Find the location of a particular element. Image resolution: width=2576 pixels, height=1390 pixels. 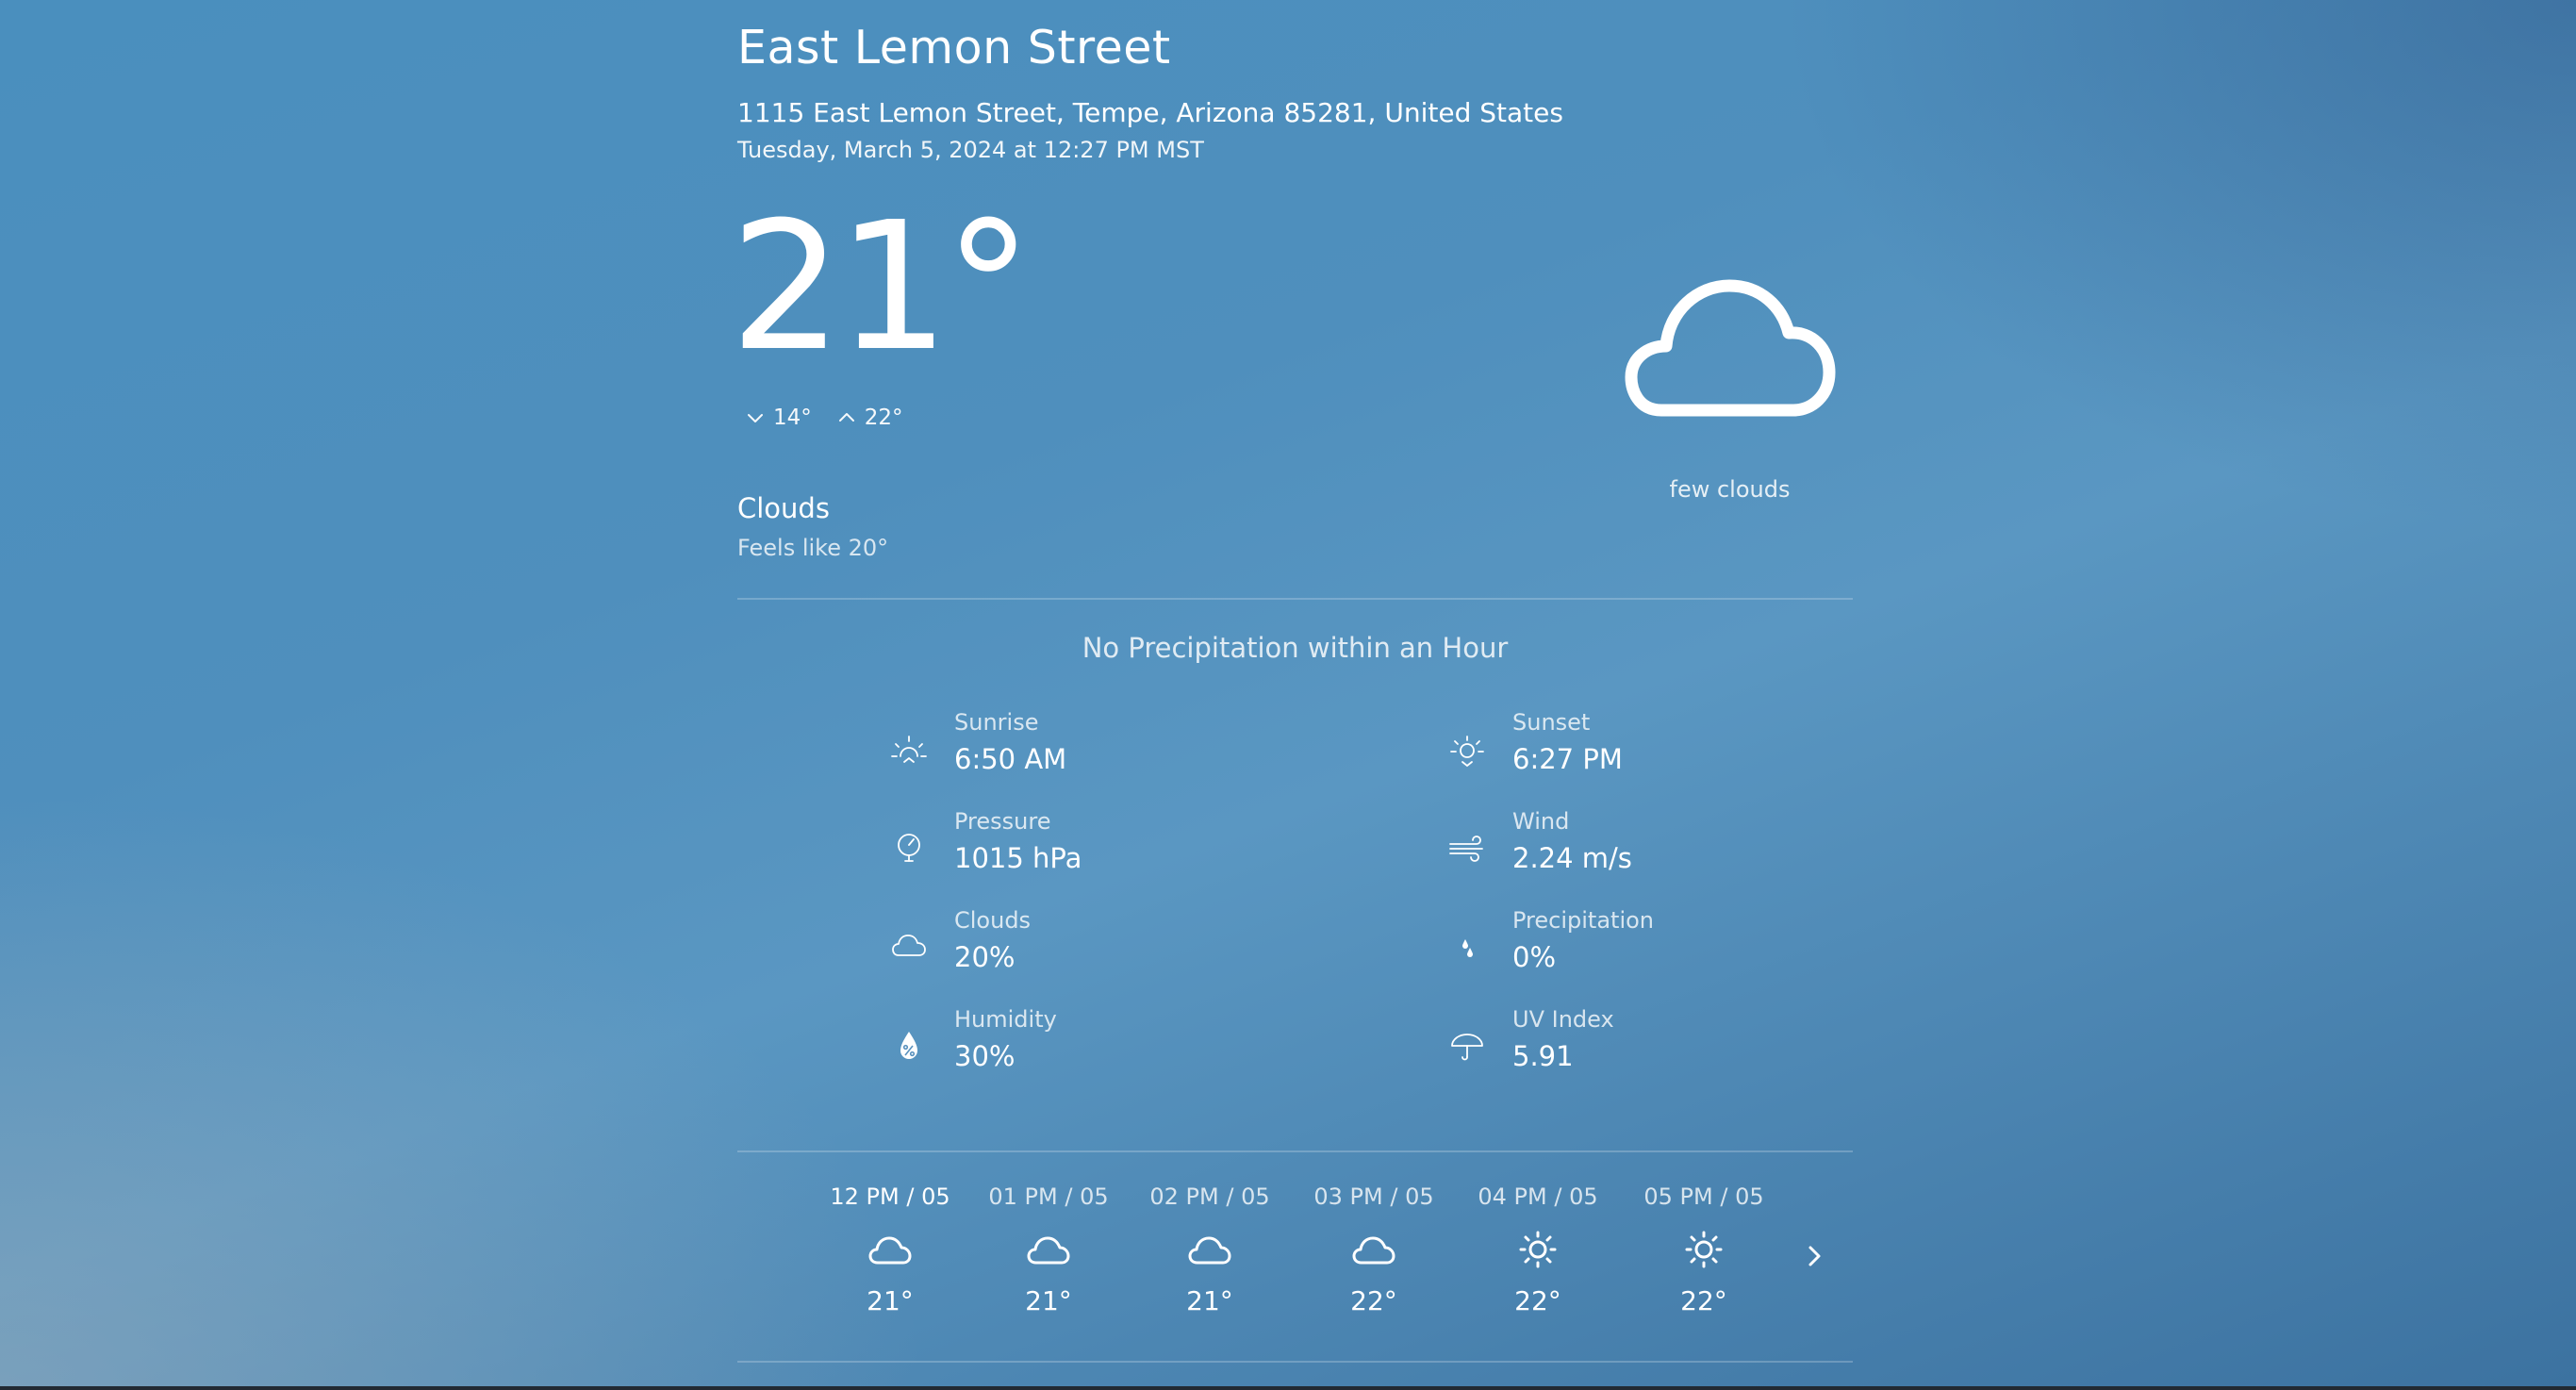

feels-like: Feels like 20° is located at coordinates (813, 548).